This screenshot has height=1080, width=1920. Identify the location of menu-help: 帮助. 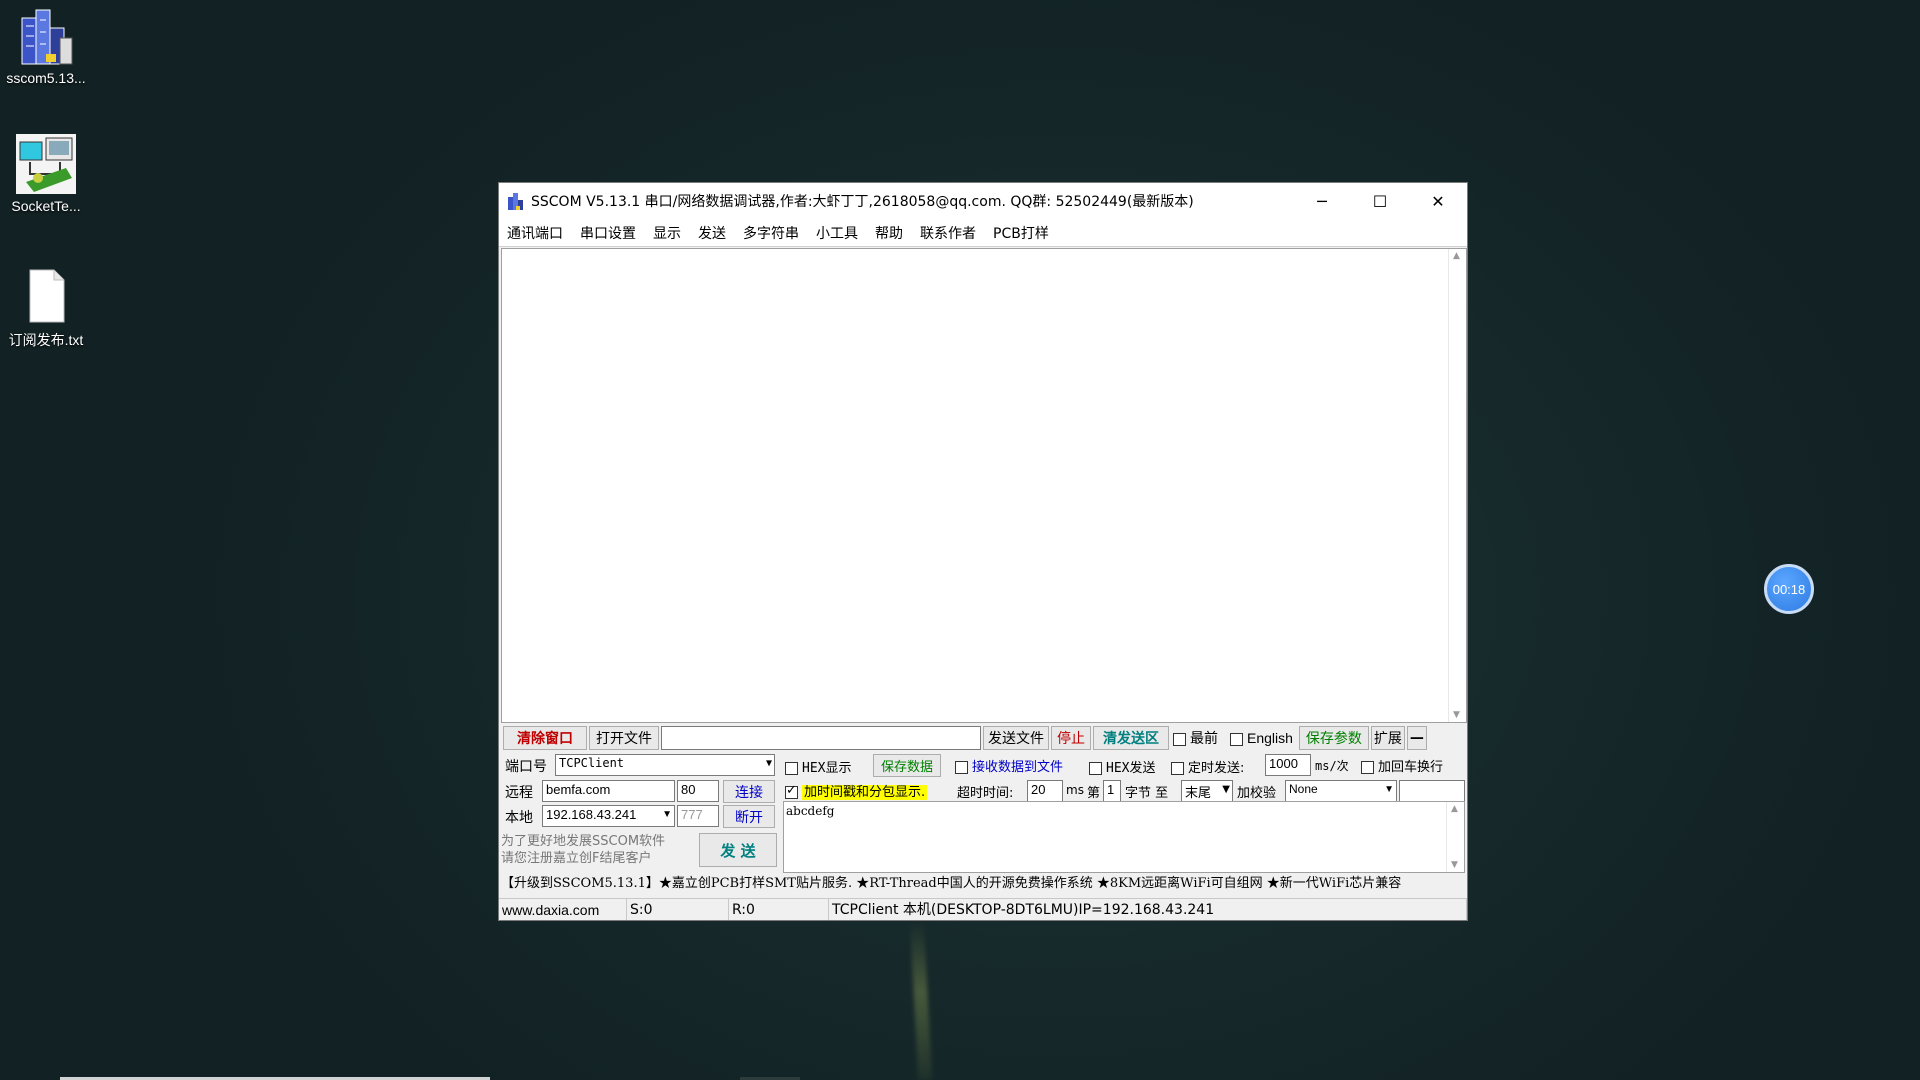
(889, 233).